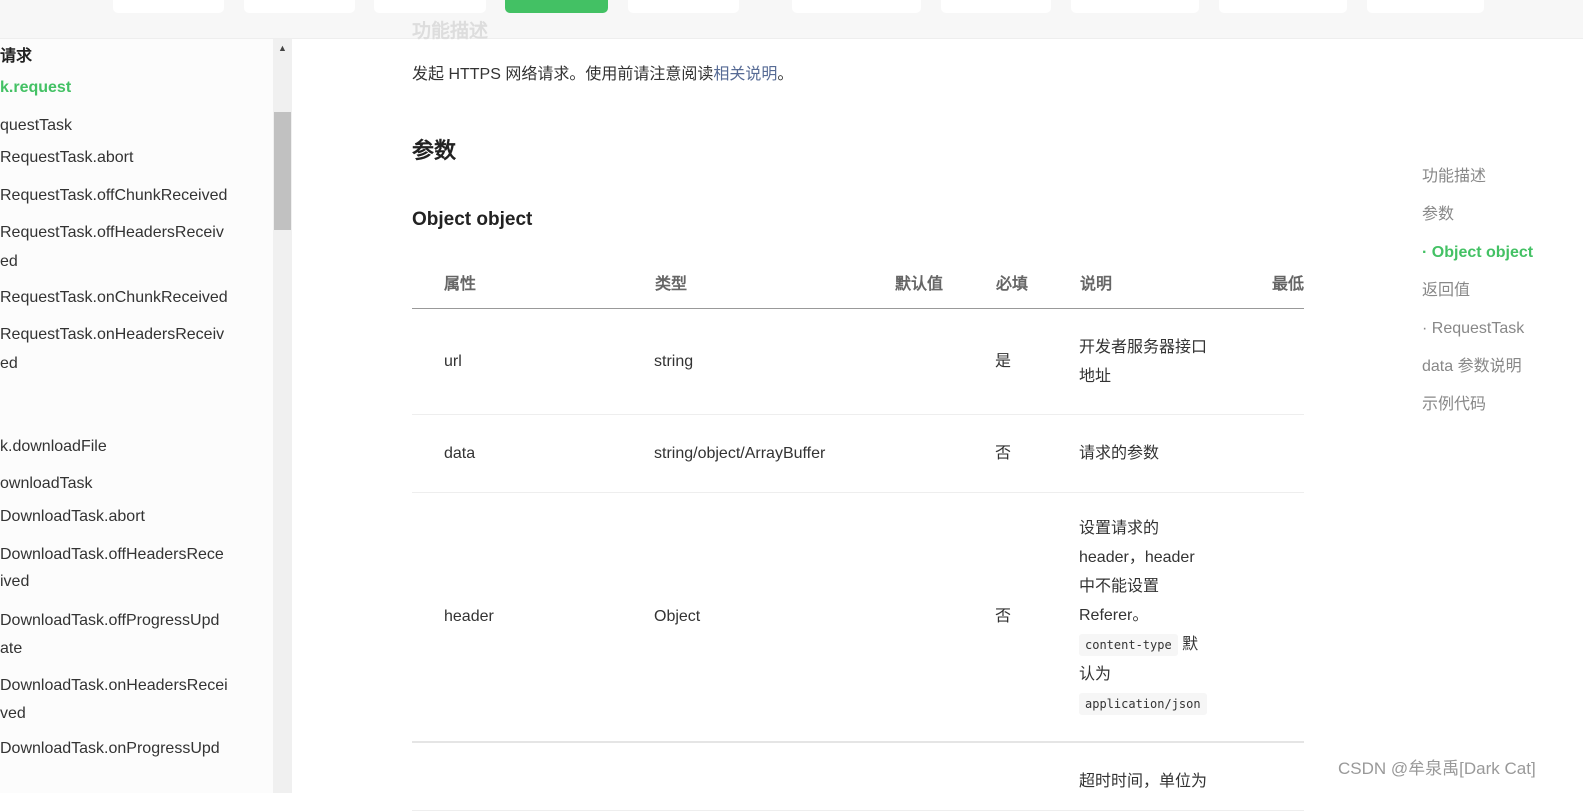  Describe the element at coordinates (112, 335) in the screenshot. I see `sidebar-item: RequestTask.onHeadersReceiv` at that location.